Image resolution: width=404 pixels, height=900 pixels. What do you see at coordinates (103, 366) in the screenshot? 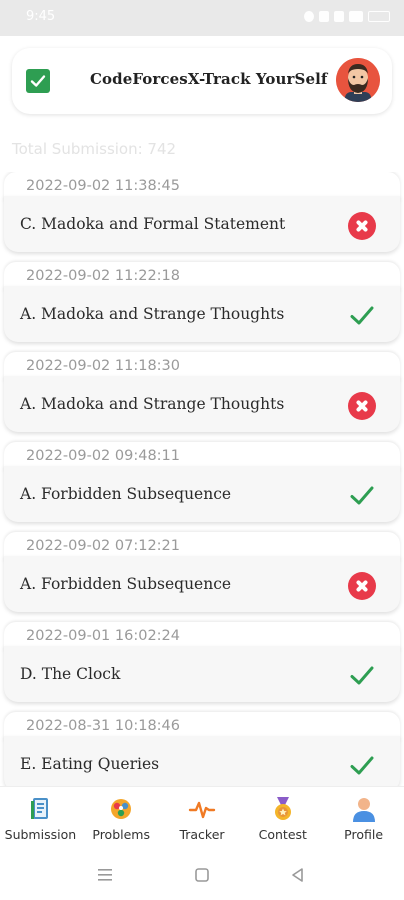
I see `submission-date: 2022-09-02 11:18:30` at bounding box center [103, 366].